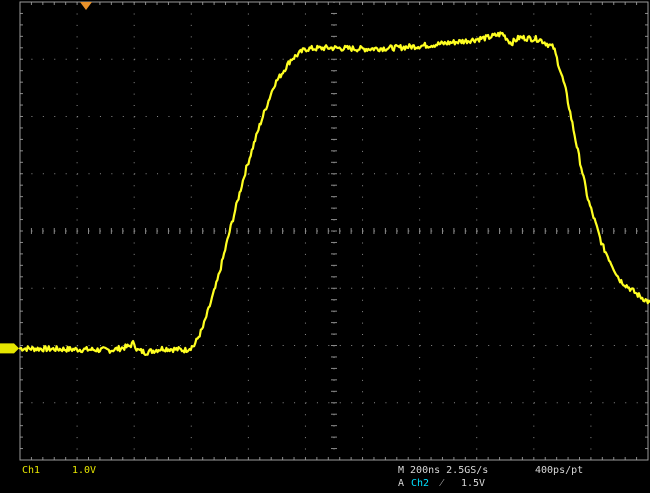 The image size is (650, 493). I want to click on trigger-level: 1.5V, so click(473, 483).